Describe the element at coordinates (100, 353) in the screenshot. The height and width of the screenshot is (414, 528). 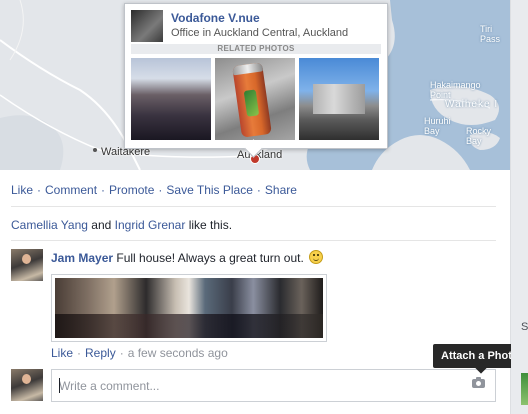
I see `comment-reply-link: Reply` at that location.